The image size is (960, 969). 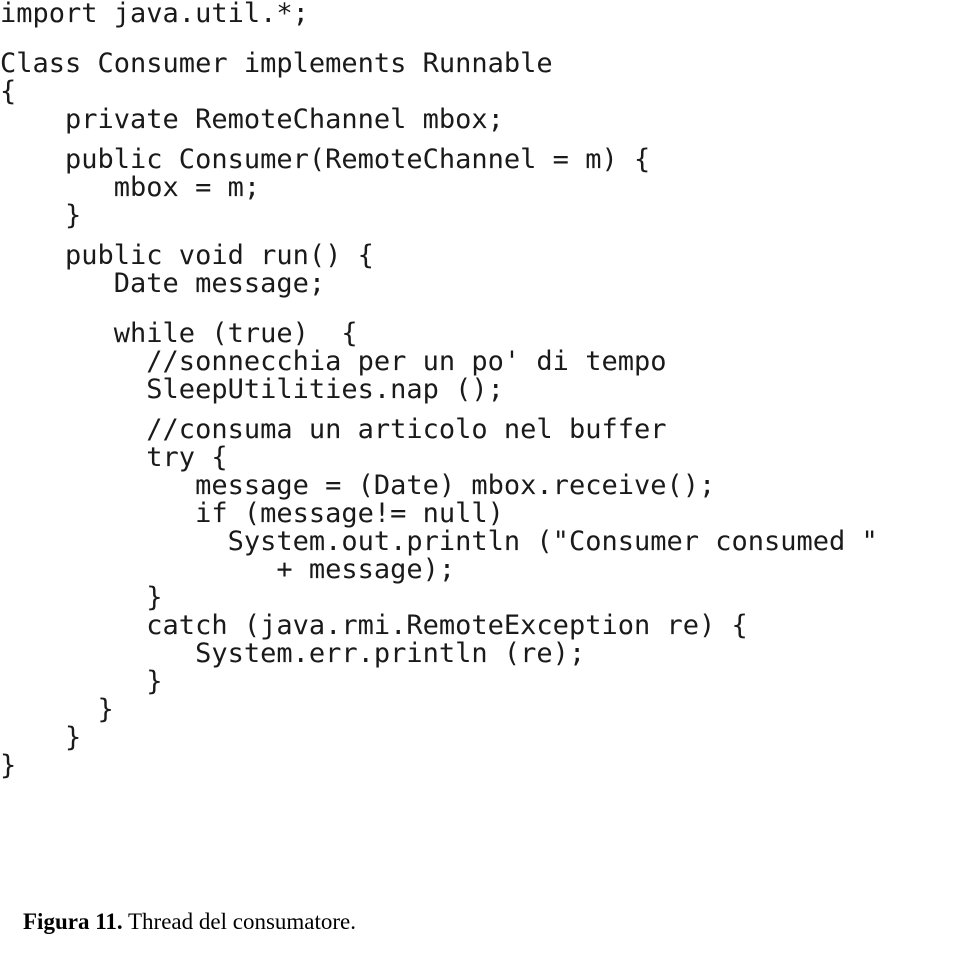 What do you see at coordinates (114, 457) in the screenshot?
I see `code-line: try {` at bounding box center [114, 457].